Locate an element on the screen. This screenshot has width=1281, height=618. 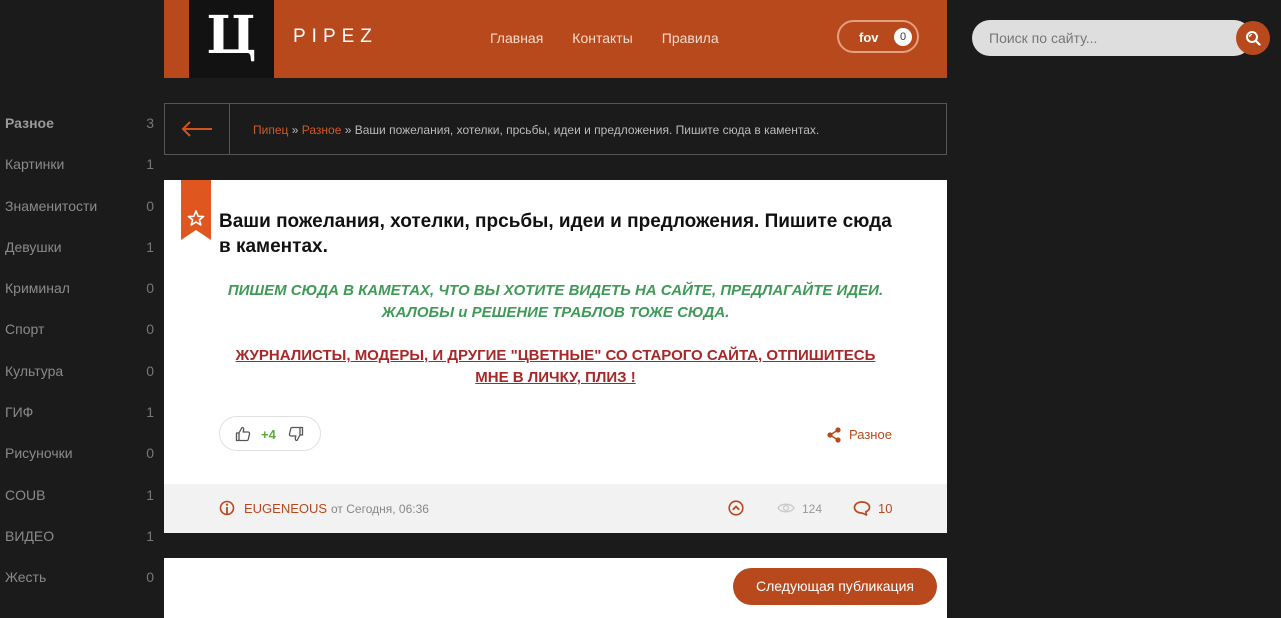
favorites-label: fov is located at coordinates (869, 37).